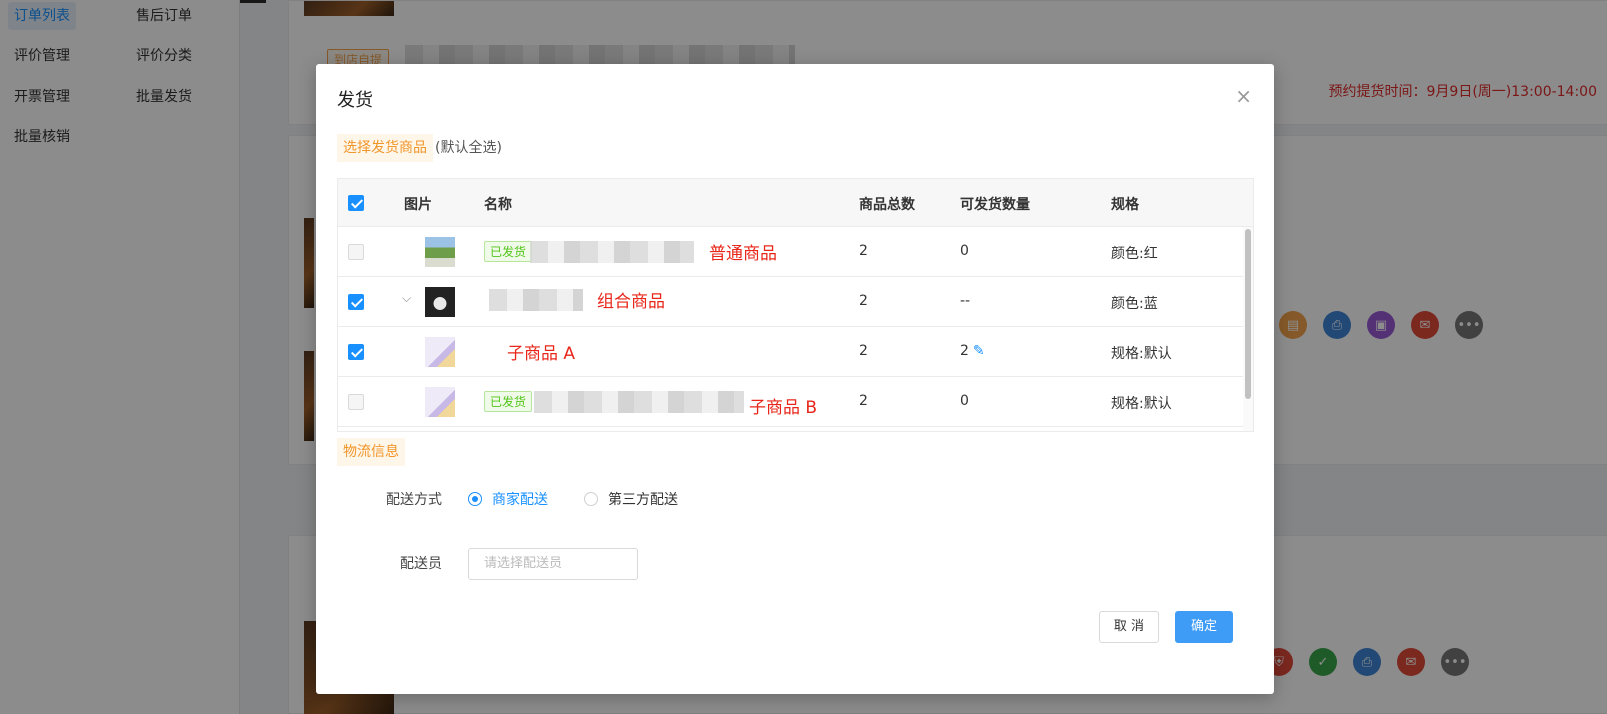 This screenshot has height=714, width=1607. Describe the element at coordinates (631, 302) in the screenshot. I see `annotation-label: 组合商品` at that location.